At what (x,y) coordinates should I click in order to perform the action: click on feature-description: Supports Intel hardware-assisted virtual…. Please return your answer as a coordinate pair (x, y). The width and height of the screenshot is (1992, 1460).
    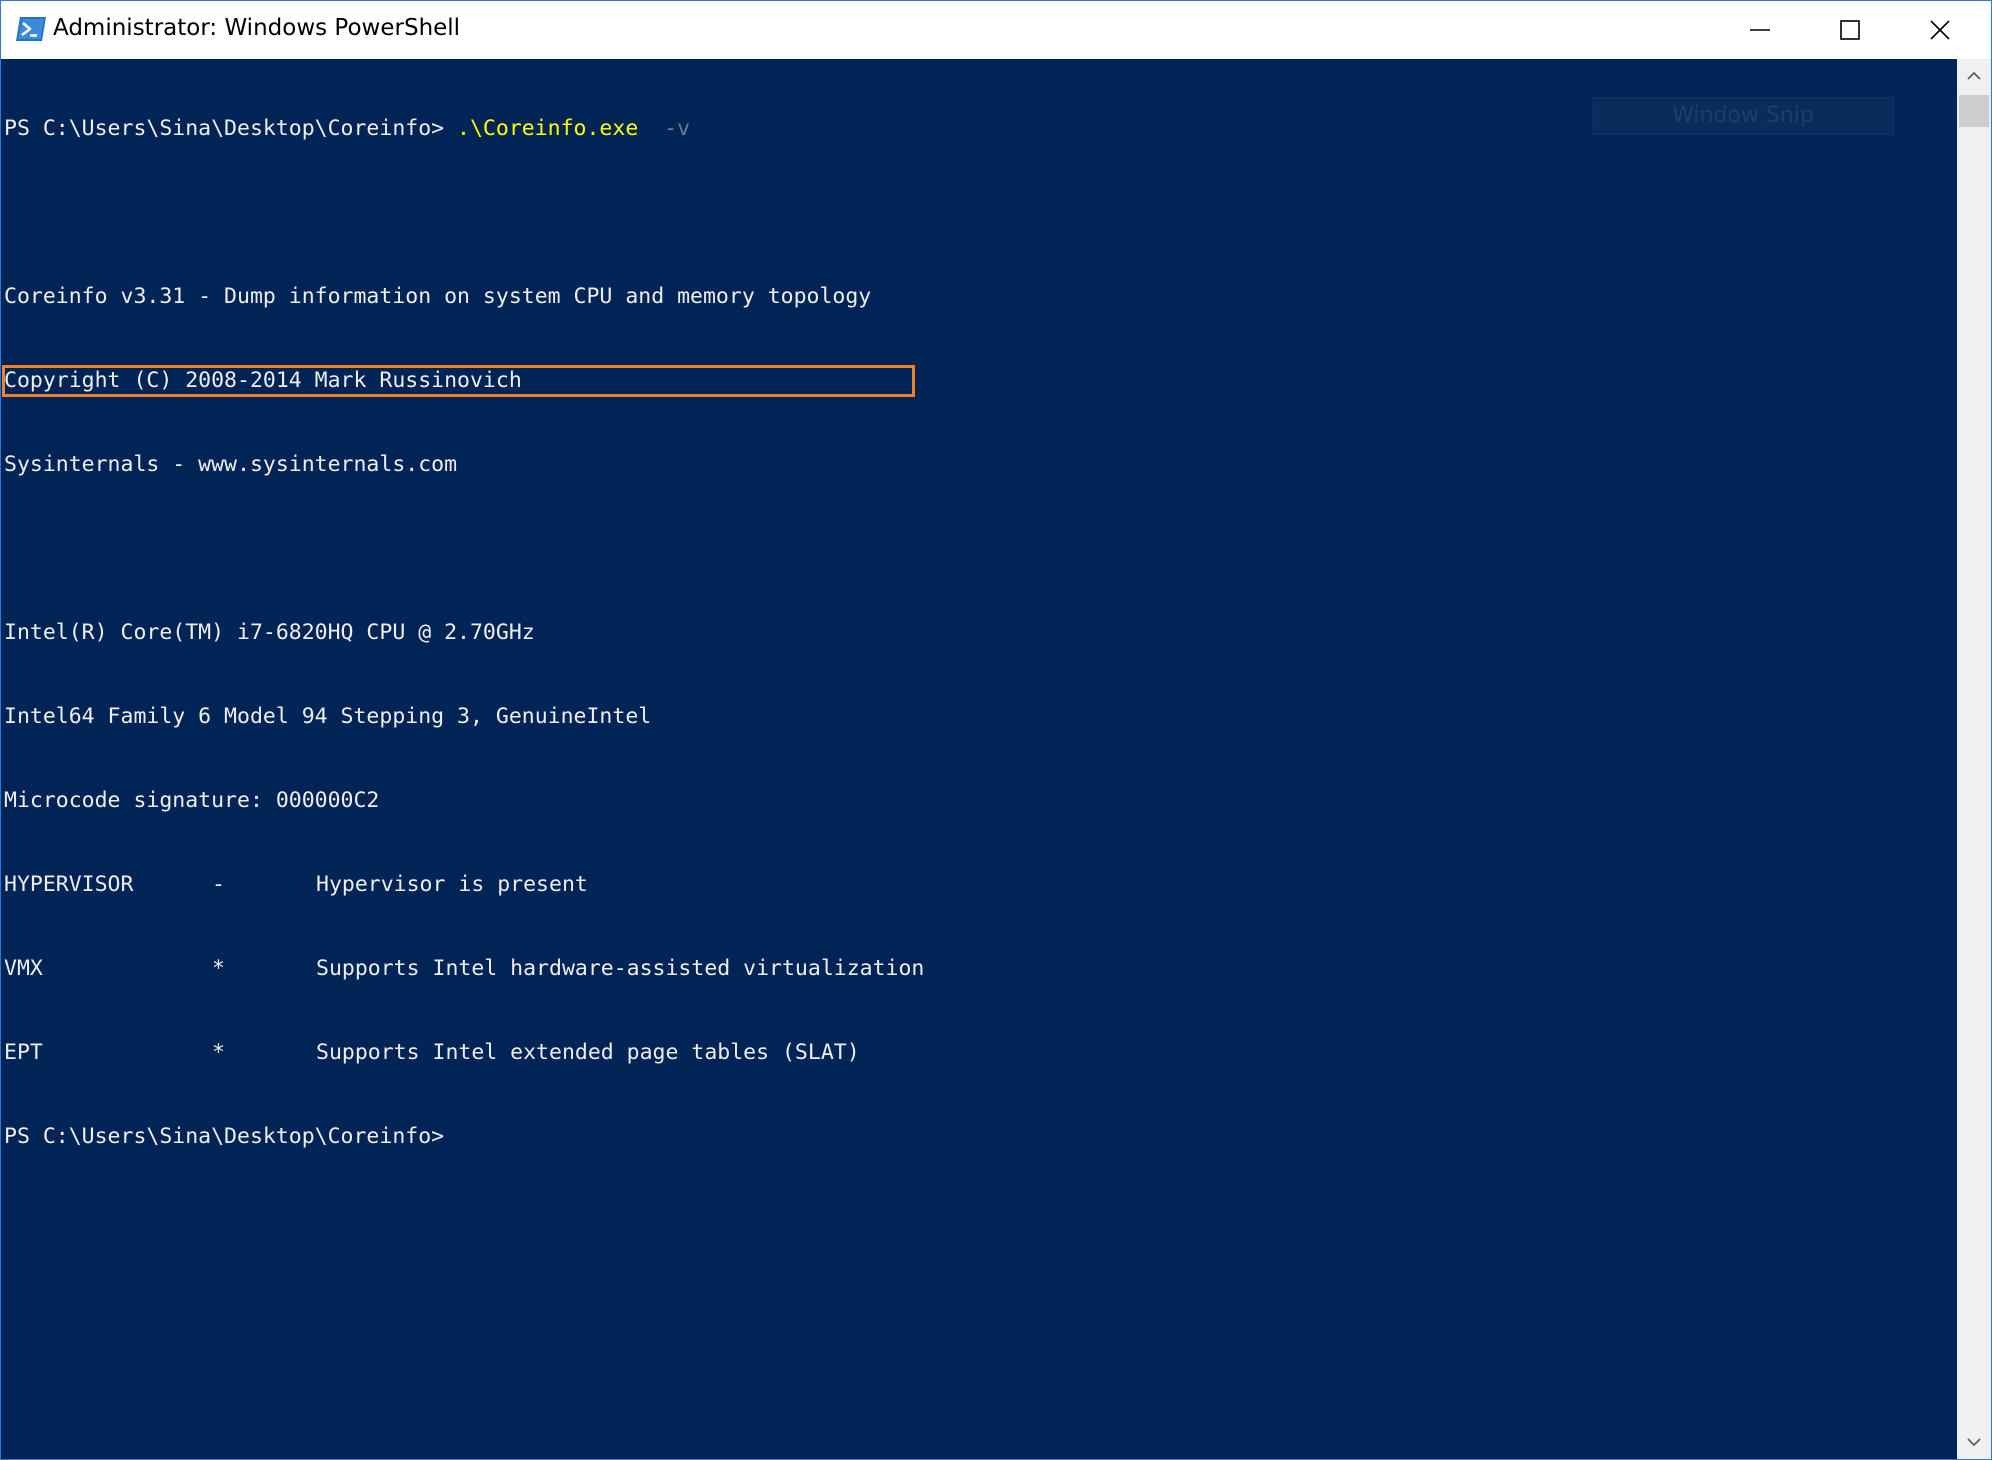
    Looking at the image, I should click on (620, 968).